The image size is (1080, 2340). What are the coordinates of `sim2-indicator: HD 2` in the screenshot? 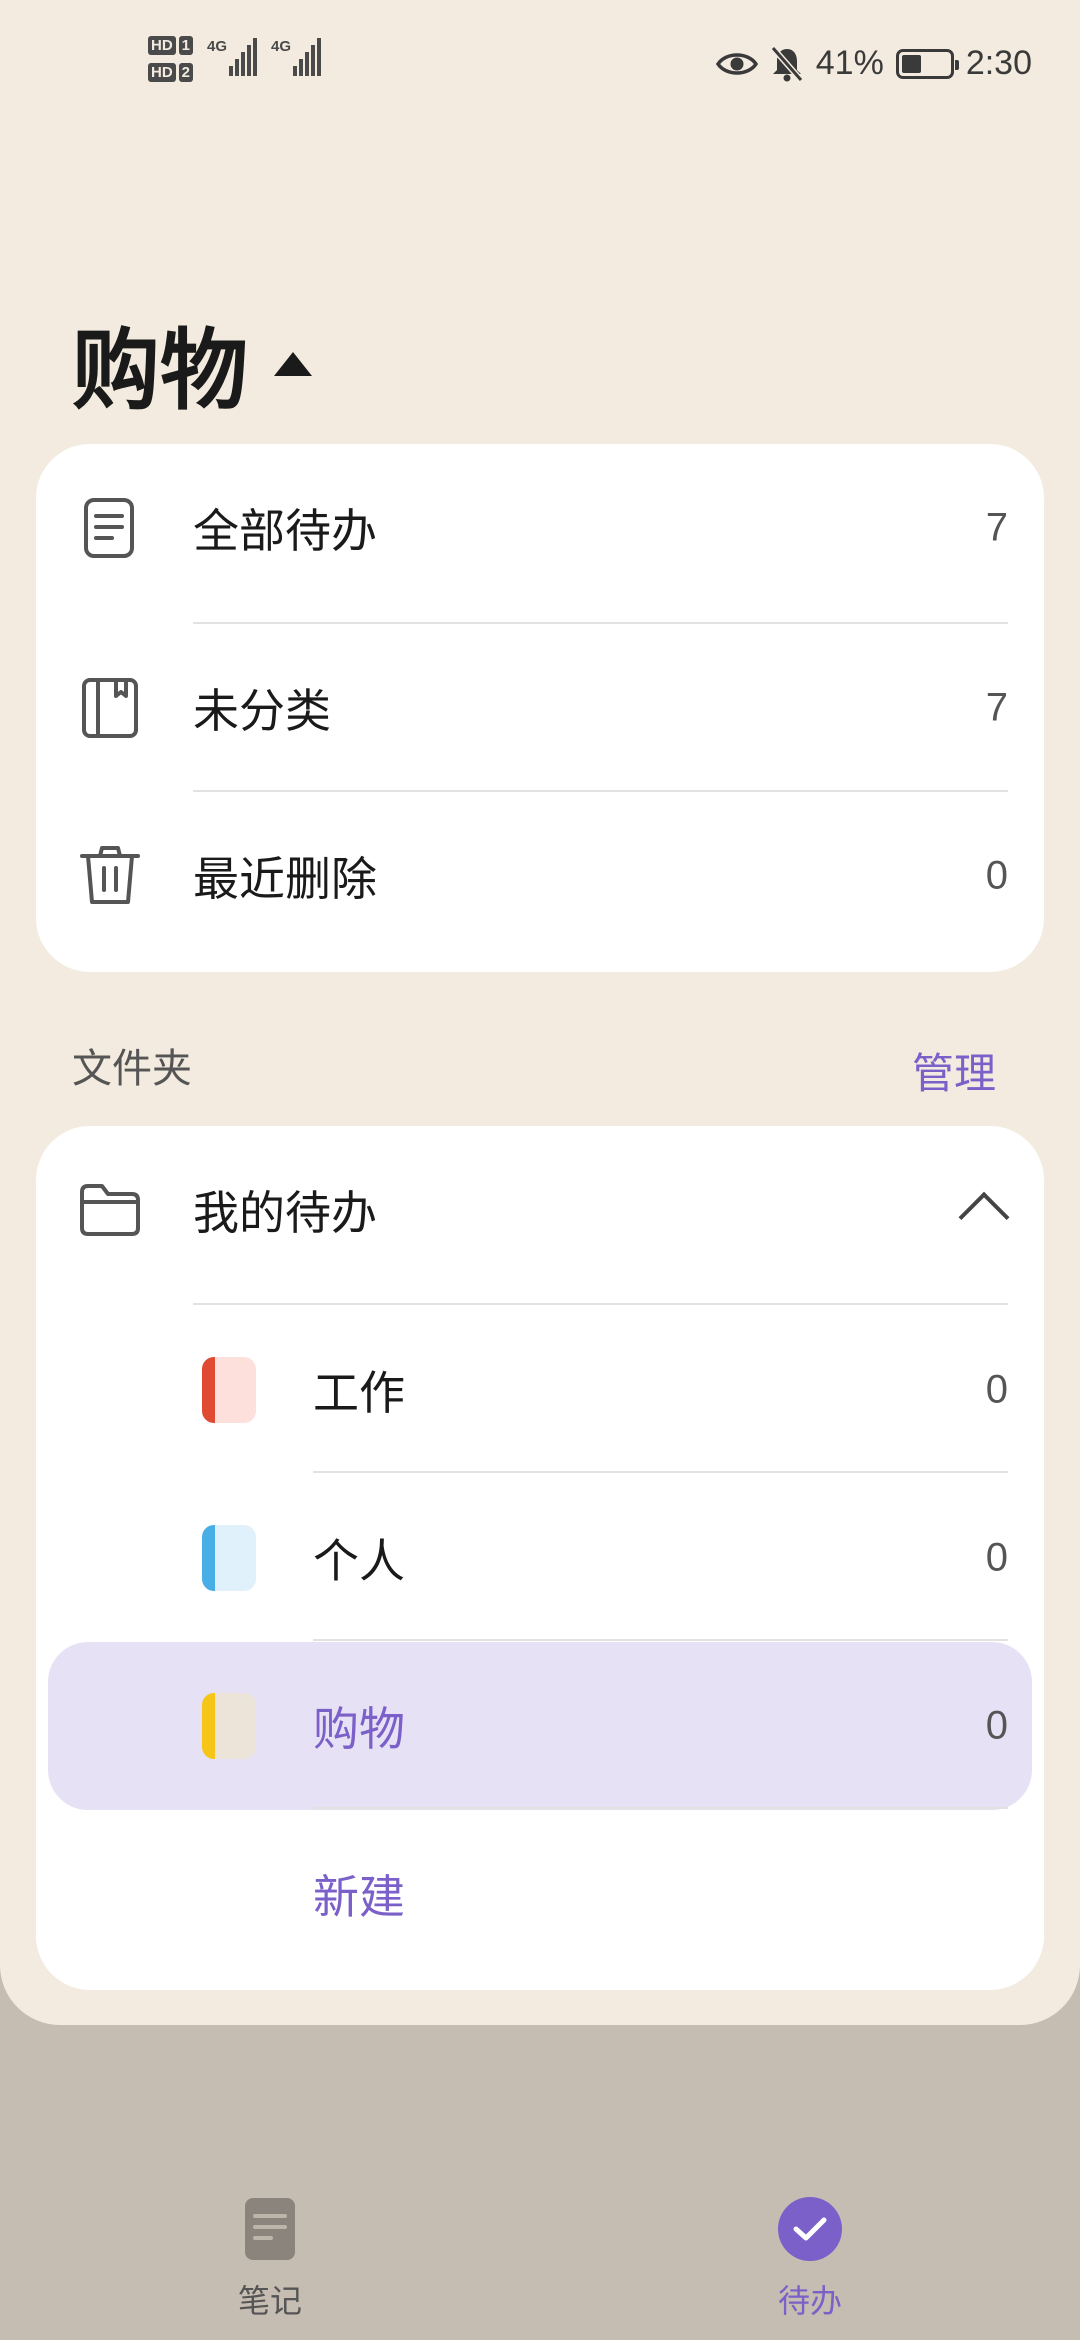 It's located at (171, 72).